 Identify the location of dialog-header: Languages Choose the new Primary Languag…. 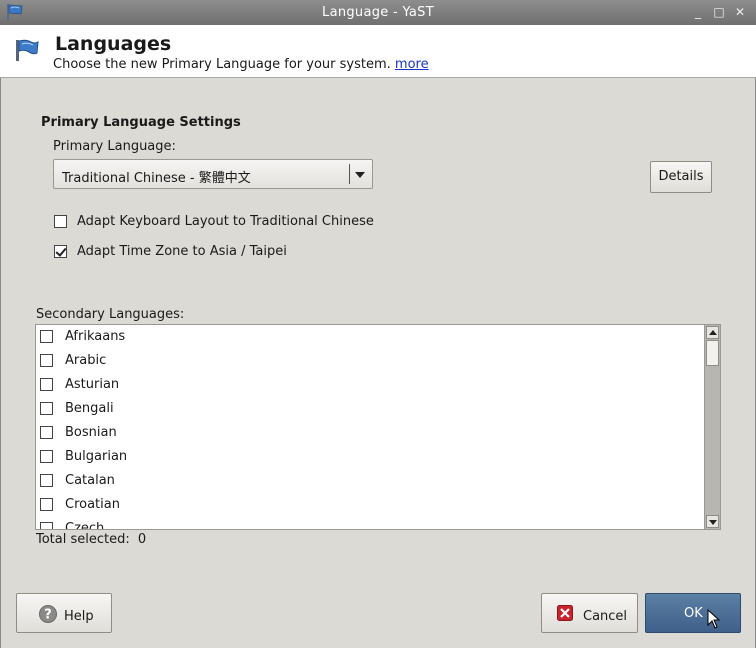
(378, 51).